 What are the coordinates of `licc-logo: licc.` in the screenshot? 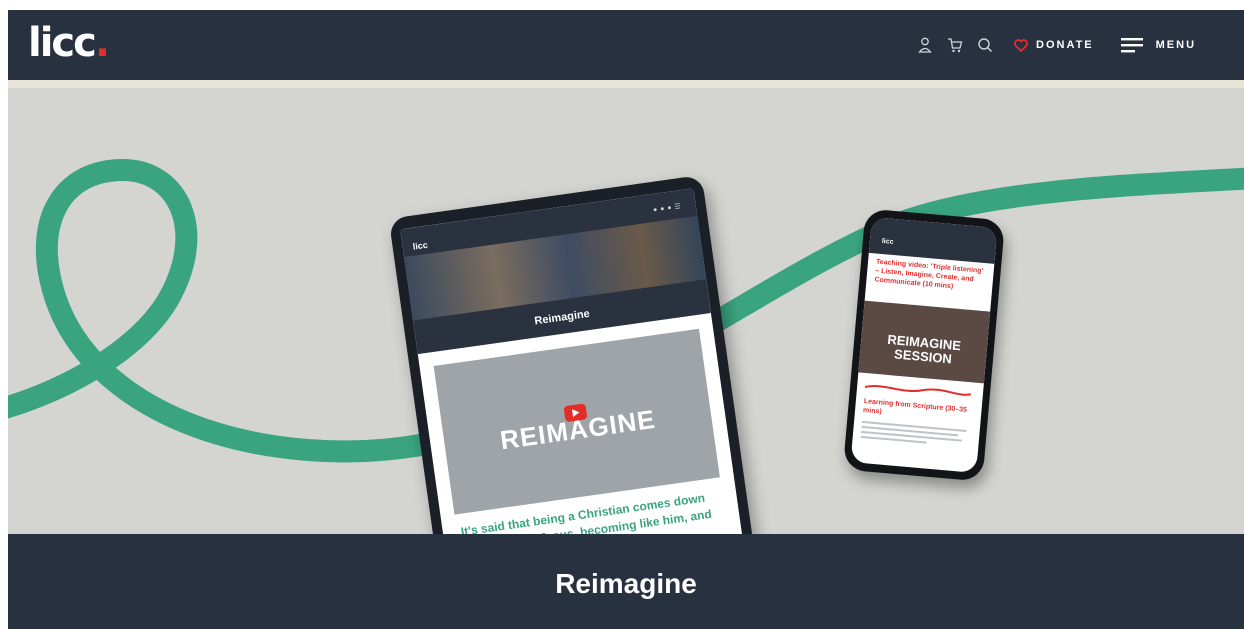 It's located at (69, 43).